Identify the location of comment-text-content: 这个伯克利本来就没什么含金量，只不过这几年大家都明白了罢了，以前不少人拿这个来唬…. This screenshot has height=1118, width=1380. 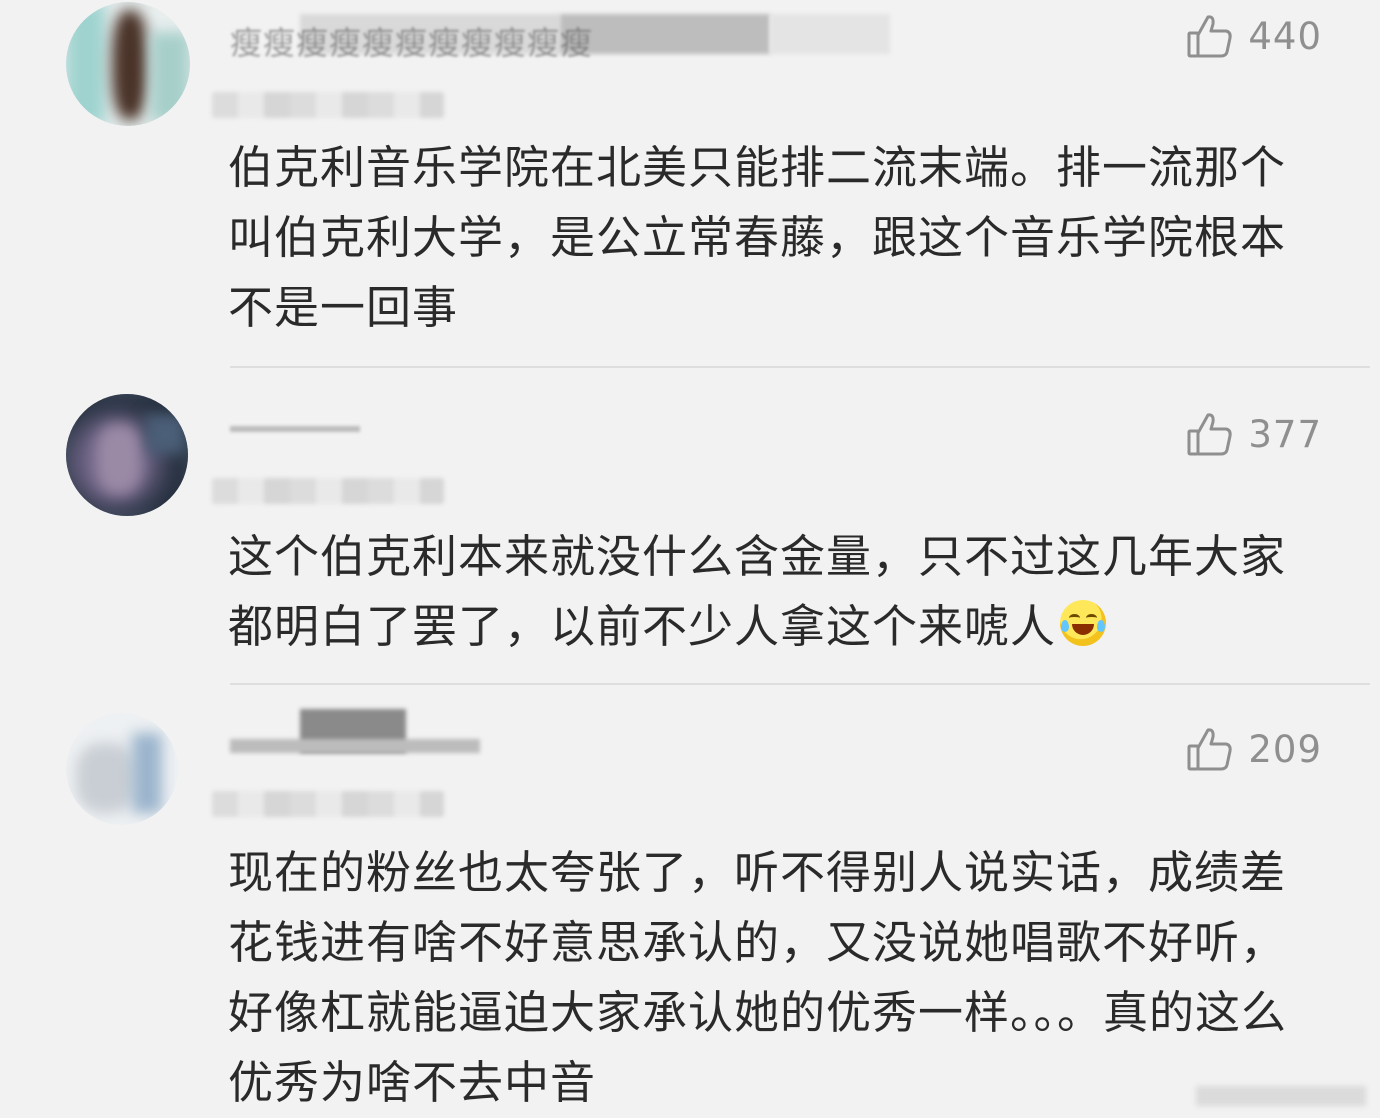
(757, 591).